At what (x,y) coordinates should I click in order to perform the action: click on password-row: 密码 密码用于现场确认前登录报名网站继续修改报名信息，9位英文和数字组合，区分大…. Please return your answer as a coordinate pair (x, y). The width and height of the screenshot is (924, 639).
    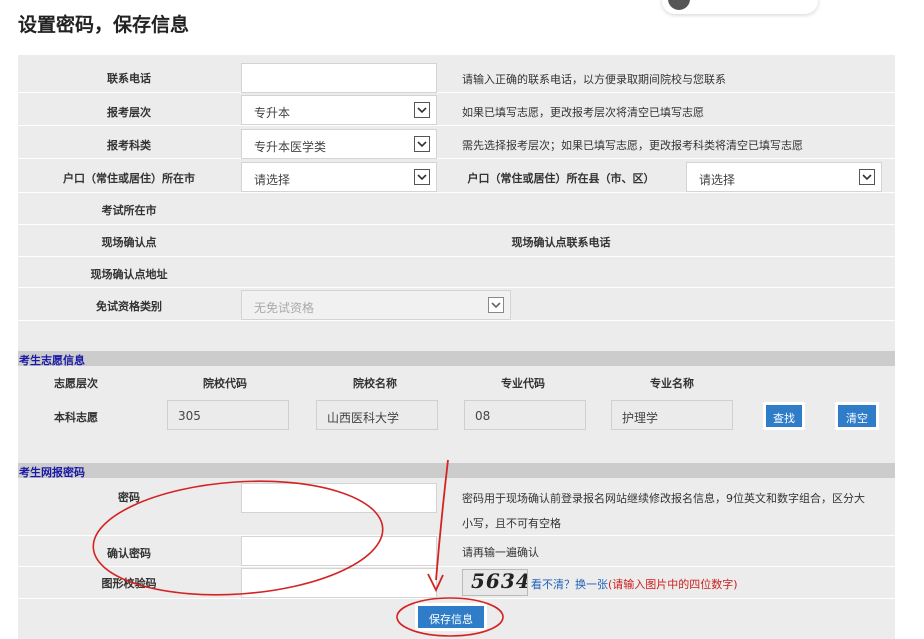
    Looking at the image, I should click on (456, 507).